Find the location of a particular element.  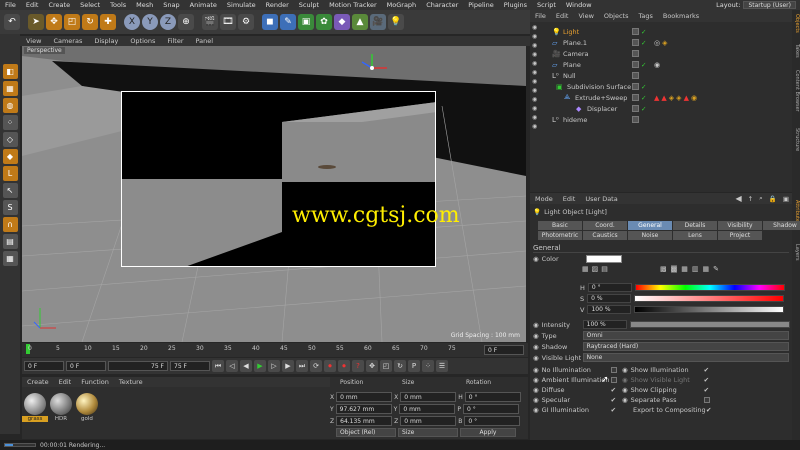

loop-icon: ⟳ is located at coordinates (316, 366).